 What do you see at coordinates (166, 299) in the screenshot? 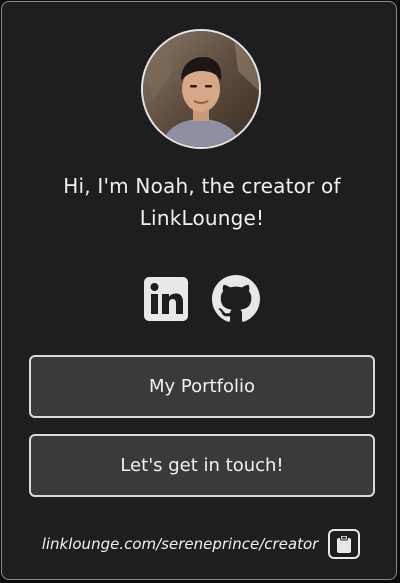
I see `linkedin-icon` at bounding box center [166, 299].